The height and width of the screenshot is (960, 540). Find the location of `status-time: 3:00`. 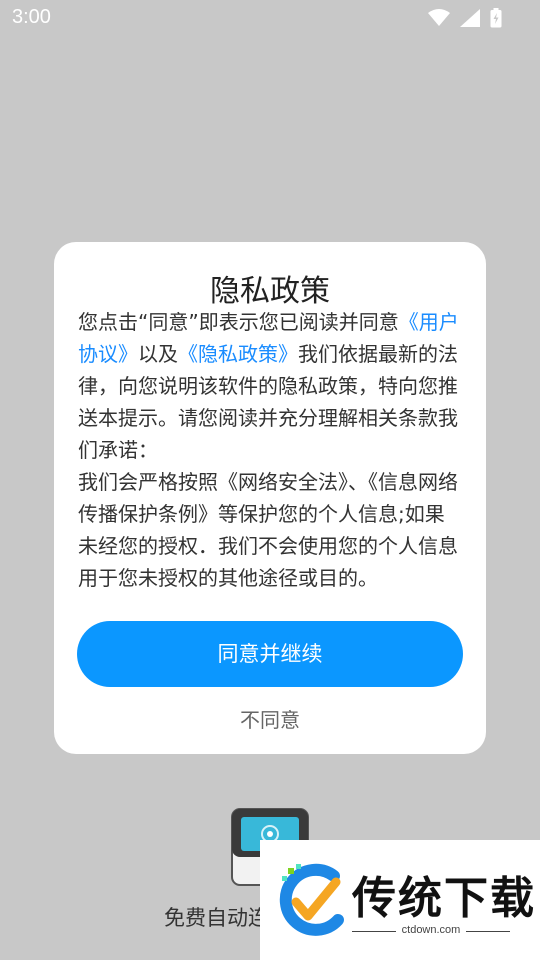

status-time: 3:00 is located at coordinates (31, 17).